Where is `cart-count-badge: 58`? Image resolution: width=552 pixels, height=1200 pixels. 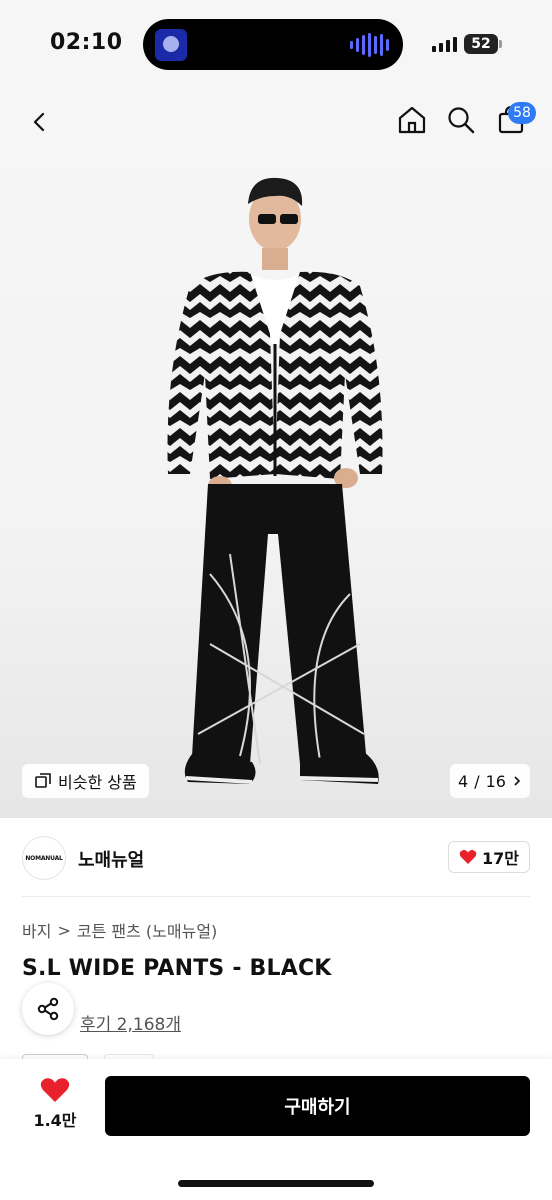 cart-count-badge: 58 is located at coordinates (522, 113).